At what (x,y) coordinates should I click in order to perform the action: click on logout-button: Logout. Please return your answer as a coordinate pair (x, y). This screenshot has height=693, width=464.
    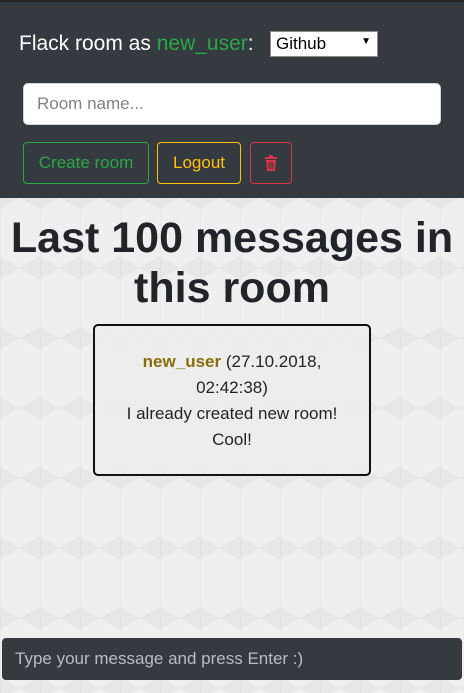
    Looking at the image, I should click on (199, 163).